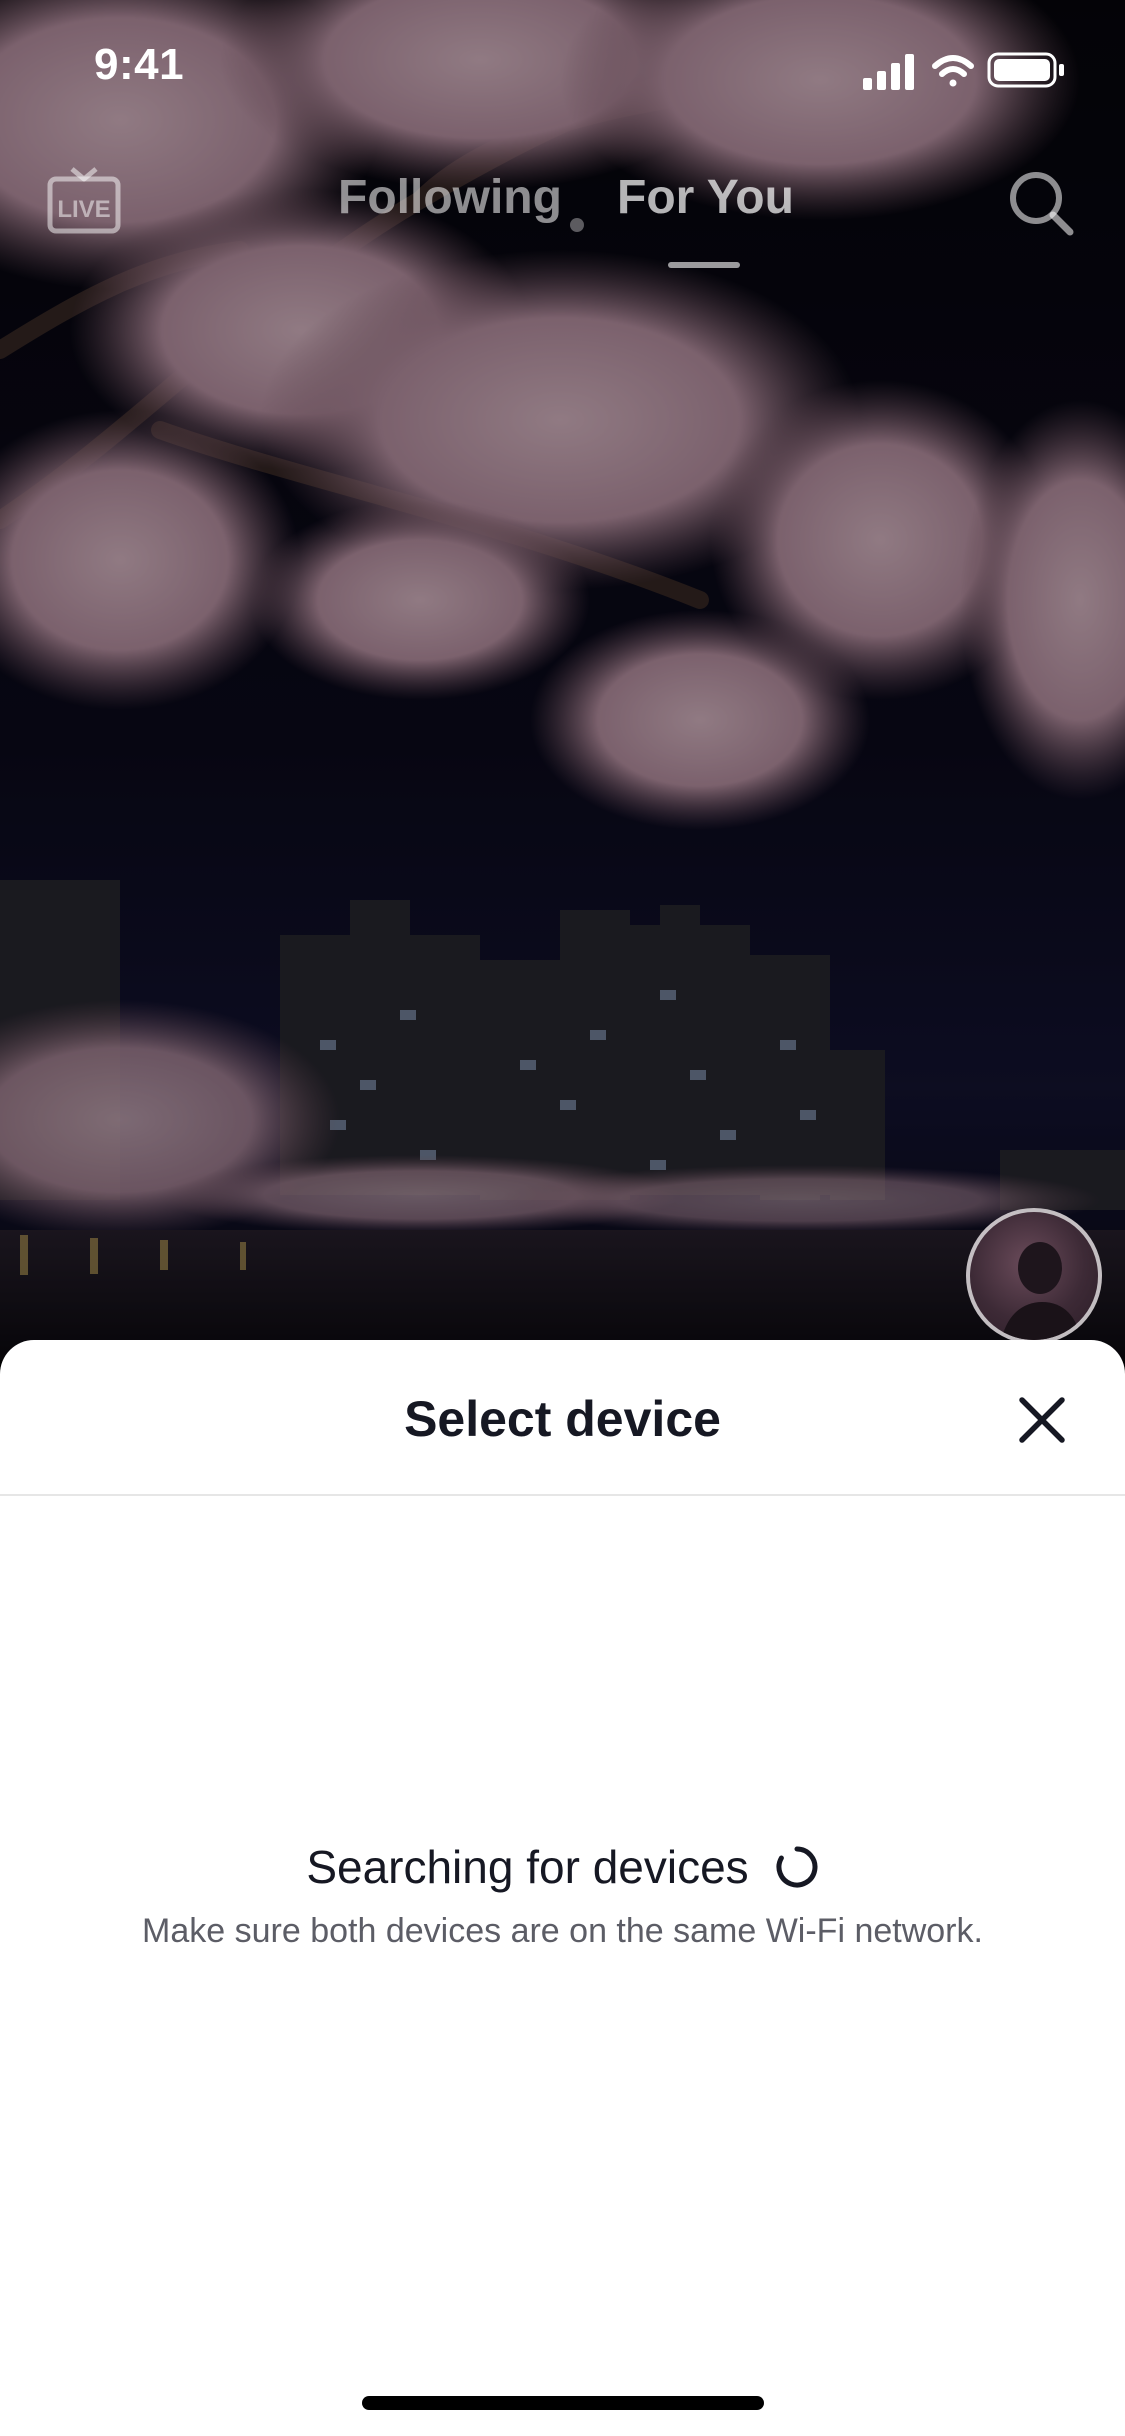 The width and height of the screenshot is (1125, 2436). I want to click on search-icon, so click(1041, 203).